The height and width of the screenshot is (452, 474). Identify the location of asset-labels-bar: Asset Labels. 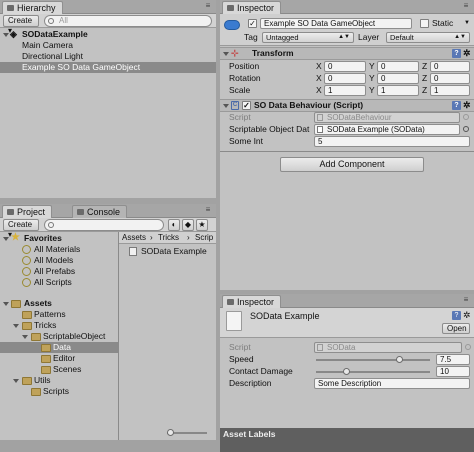
(347, 440).